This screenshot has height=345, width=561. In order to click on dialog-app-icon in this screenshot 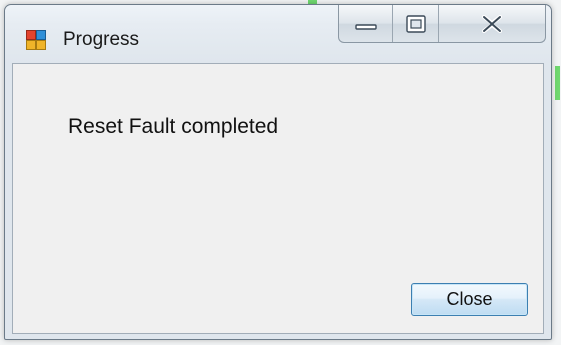, I will do `click(36, 40)`.